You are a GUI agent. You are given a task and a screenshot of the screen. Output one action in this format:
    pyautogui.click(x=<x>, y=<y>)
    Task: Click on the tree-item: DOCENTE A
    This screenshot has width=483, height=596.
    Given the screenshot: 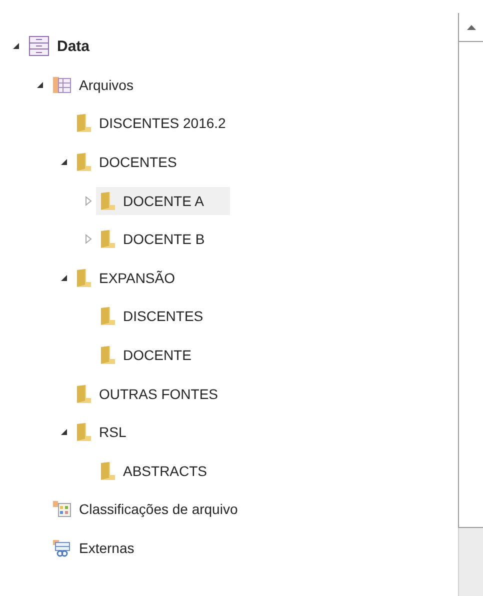 What is the action you would take?
    pyautogui.click(x=163, y=200)
    